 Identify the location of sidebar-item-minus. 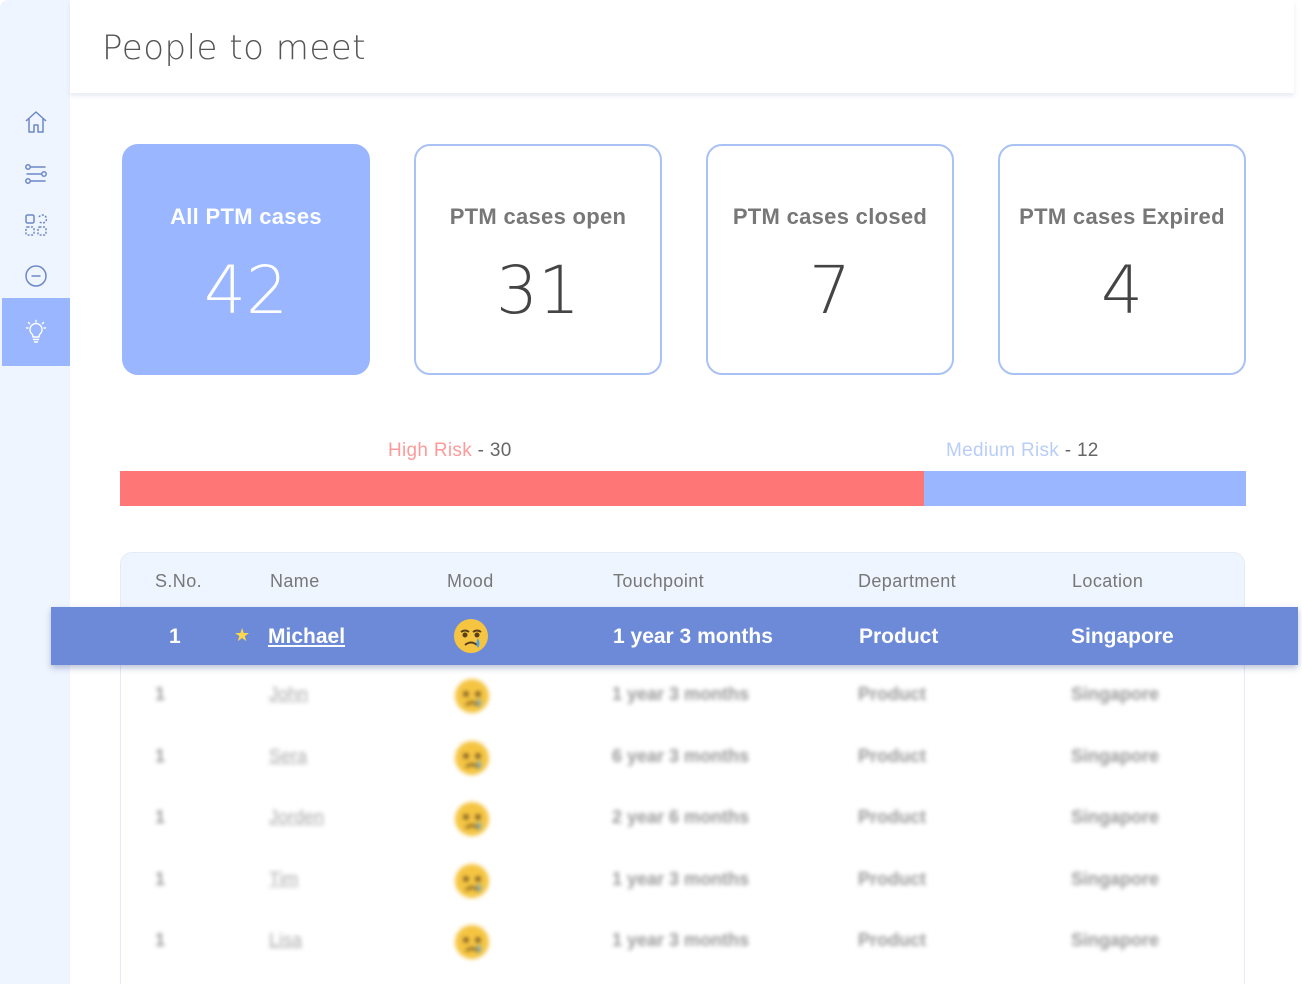
(36, 276).